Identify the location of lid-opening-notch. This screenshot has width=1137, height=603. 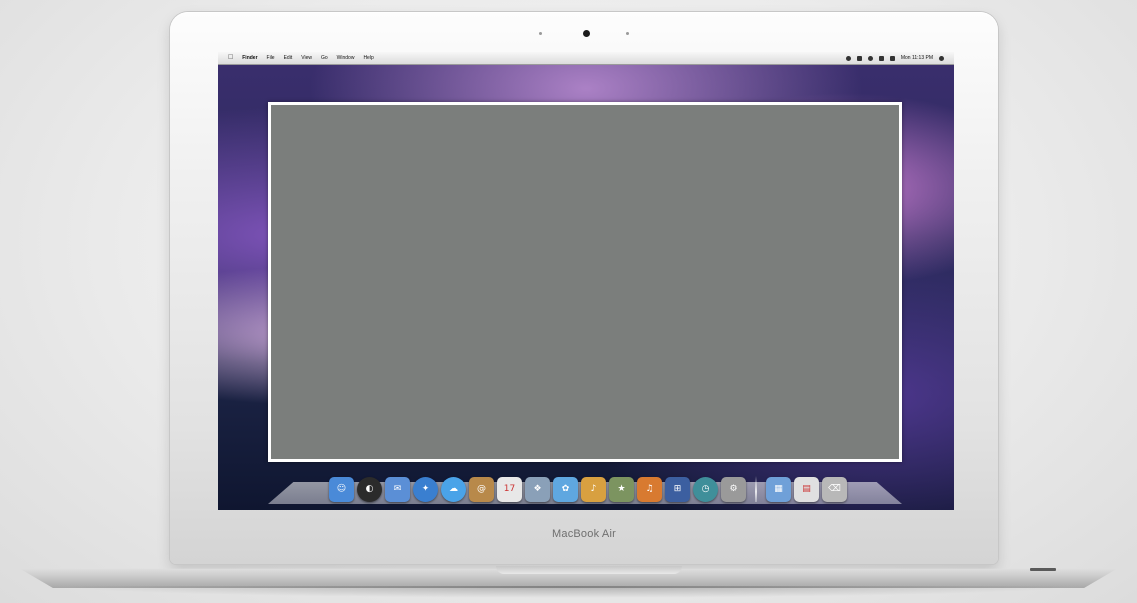
(589, 570).